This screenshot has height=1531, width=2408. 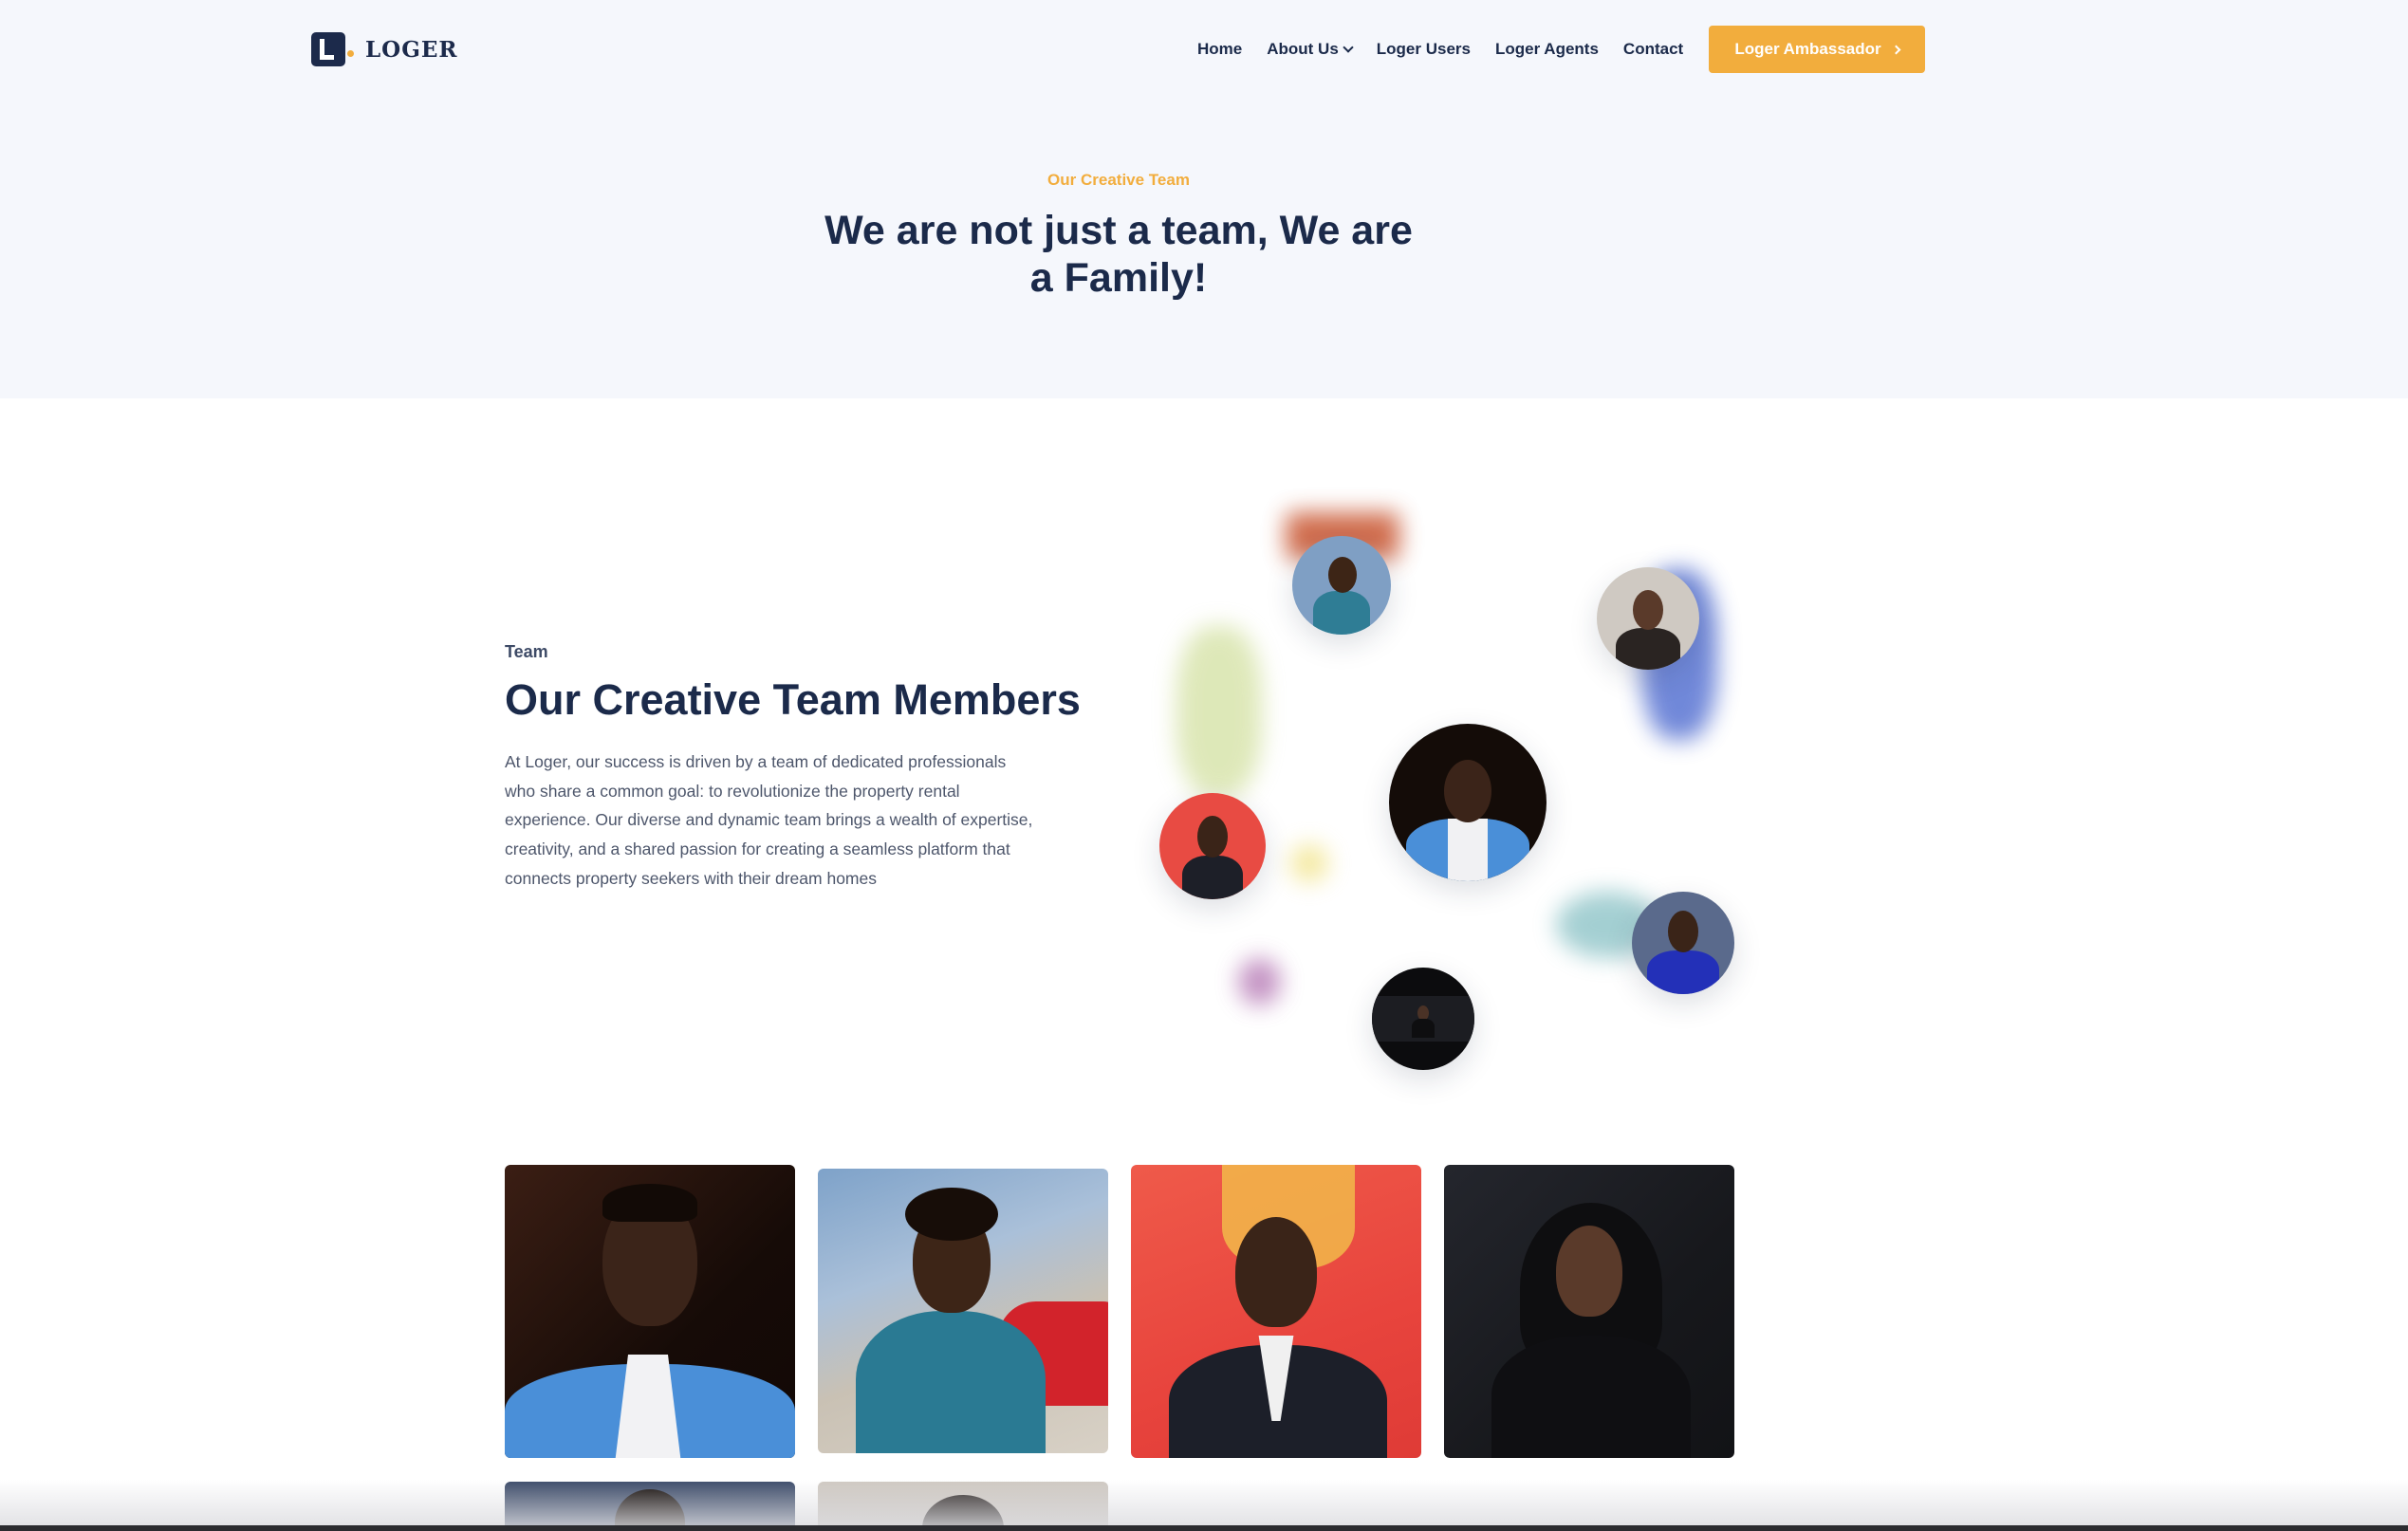 I want to click on window-bottom-edge, so click(x=1204, y=1528).